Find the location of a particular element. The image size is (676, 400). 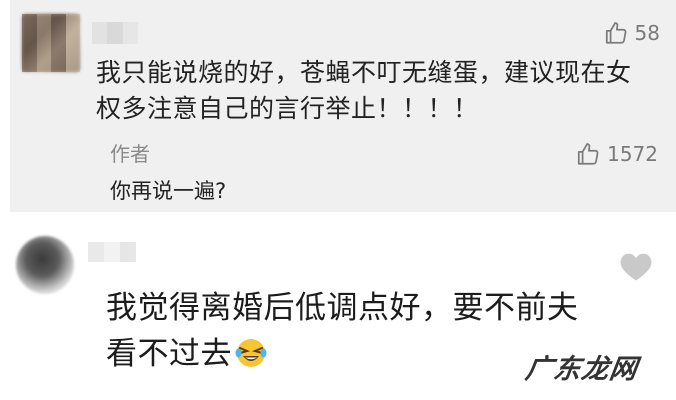

heart-icon is located at coordinates (636, 266).